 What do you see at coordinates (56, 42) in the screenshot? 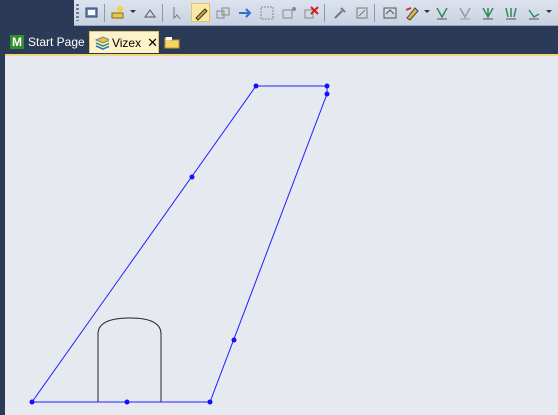
I see `tab-label: Start Page` at bounding box center [56, 42].